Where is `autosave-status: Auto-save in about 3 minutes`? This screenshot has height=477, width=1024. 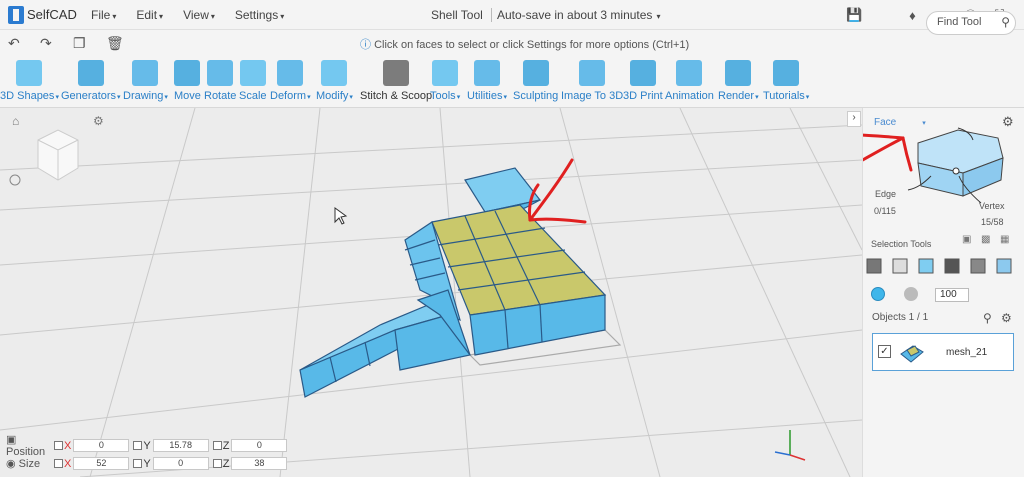
autosave-status: Auto-save in about 3 minutes is located at coordinates (575, 15).